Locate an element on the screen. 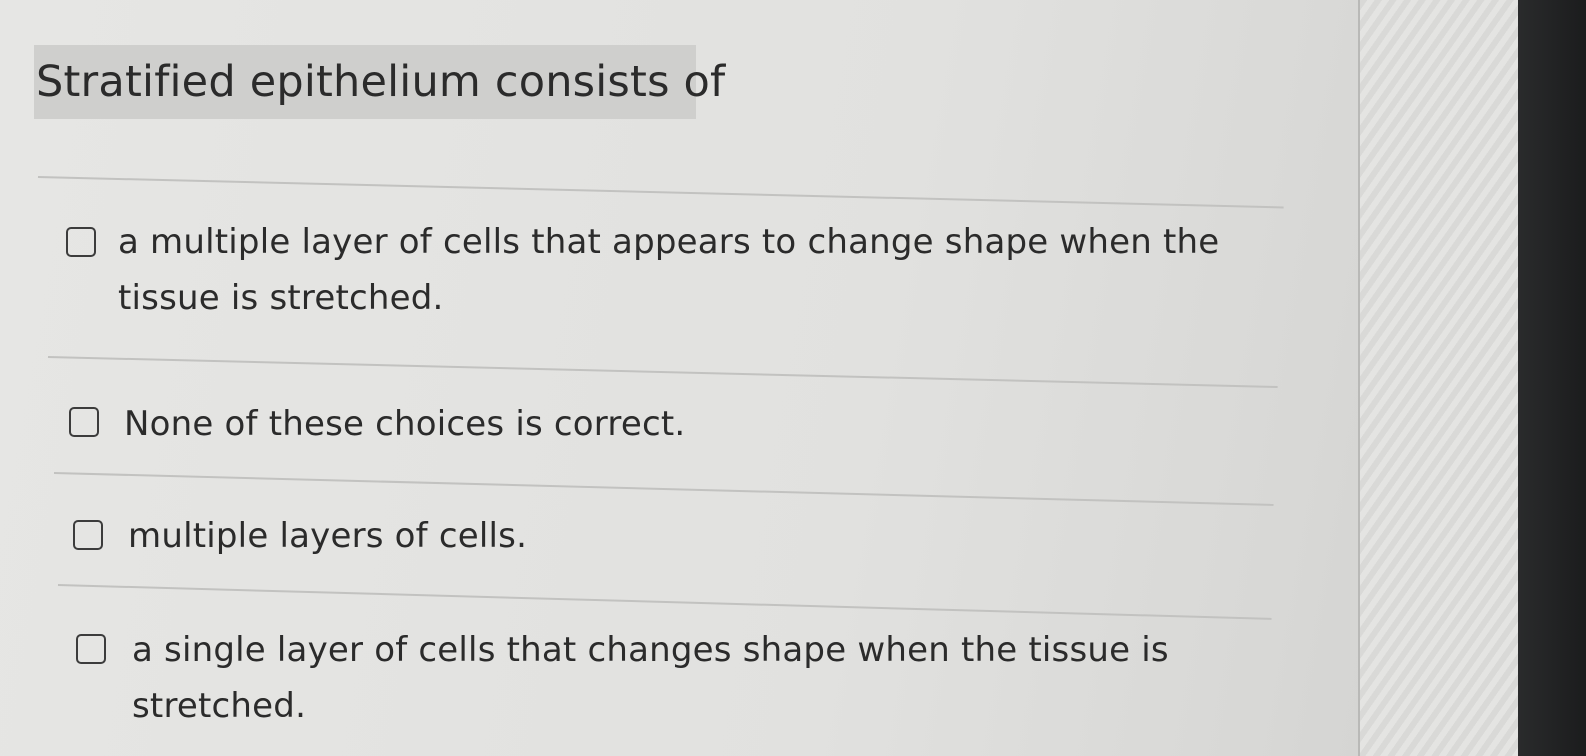 This screenshot has height=756, width=1586. page-background-gutter is located at coordinates (1439, 378).